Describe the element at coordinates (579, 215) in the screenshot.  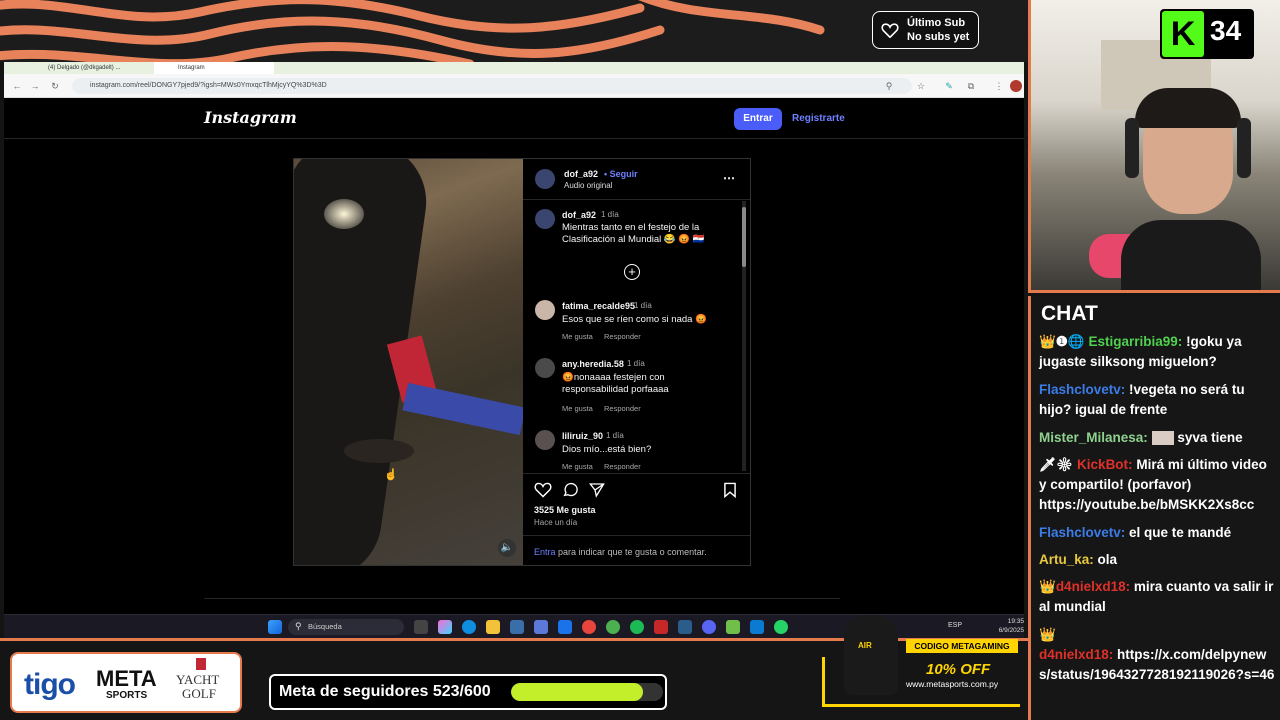
I see `caption-username: dof_a92` at that location.